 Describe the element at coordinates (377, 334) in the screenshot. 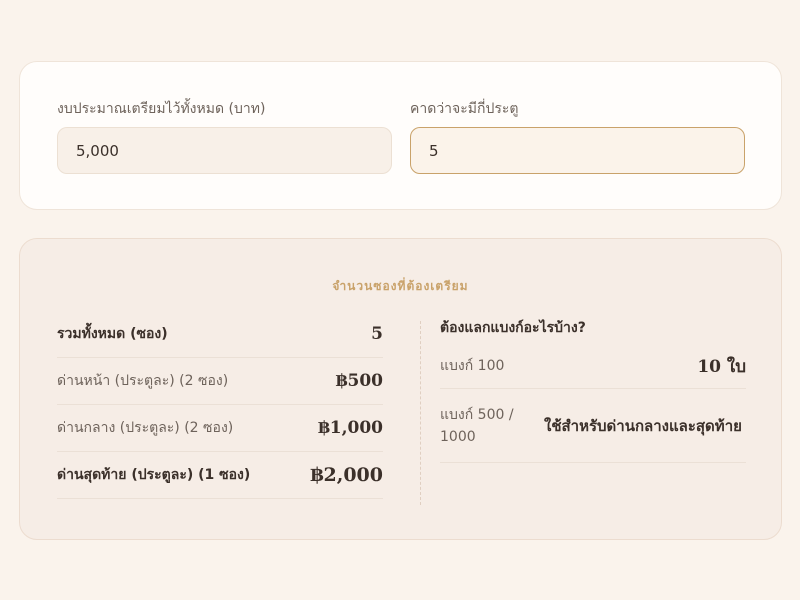

I see `summary-value: 5` at that location.